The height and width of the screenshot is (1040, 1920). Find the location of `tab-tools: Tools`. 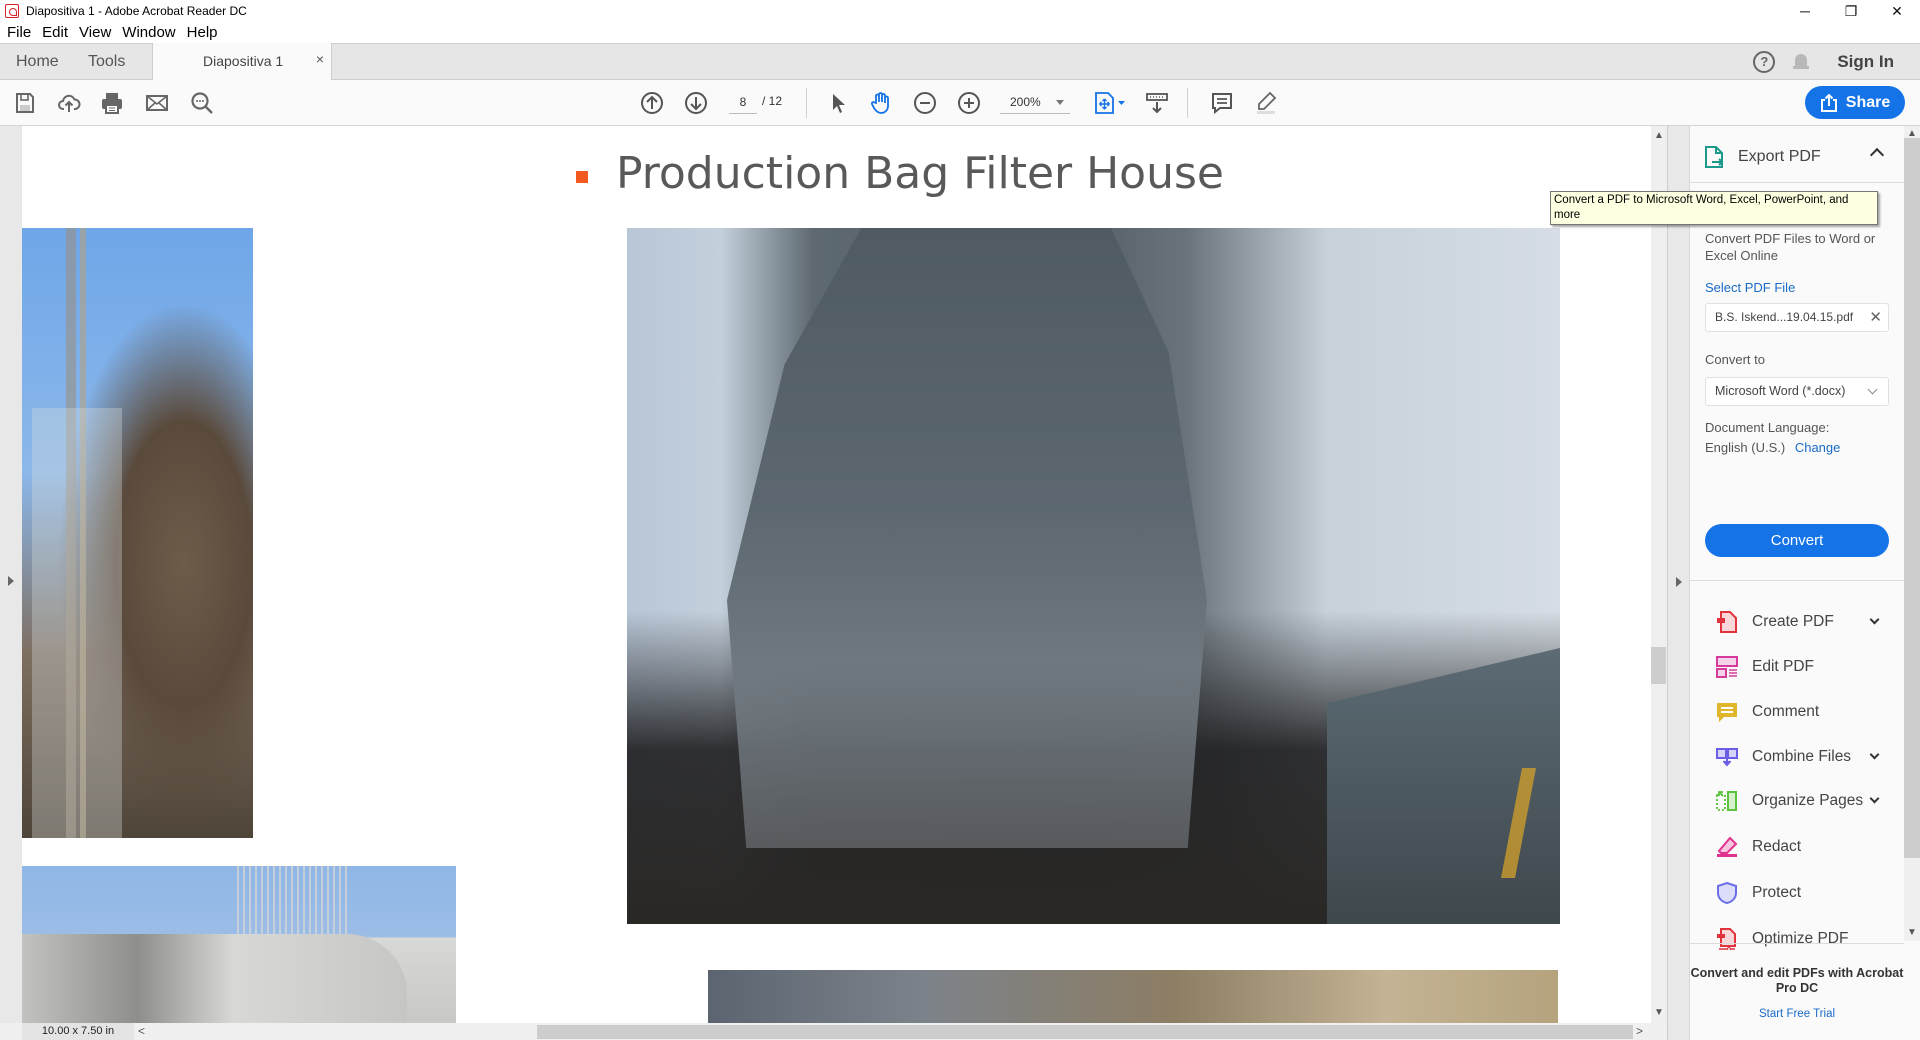

tab-tools: Tools is located at coordinates (106, 61).